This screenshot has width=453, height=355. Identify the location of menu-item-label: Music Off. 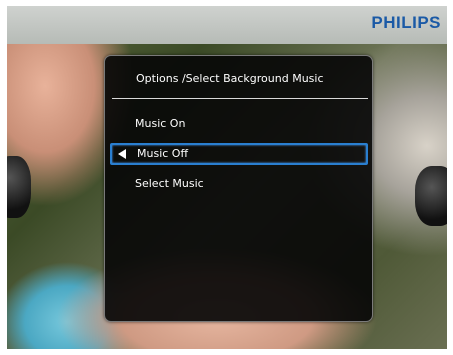
(163, 153).